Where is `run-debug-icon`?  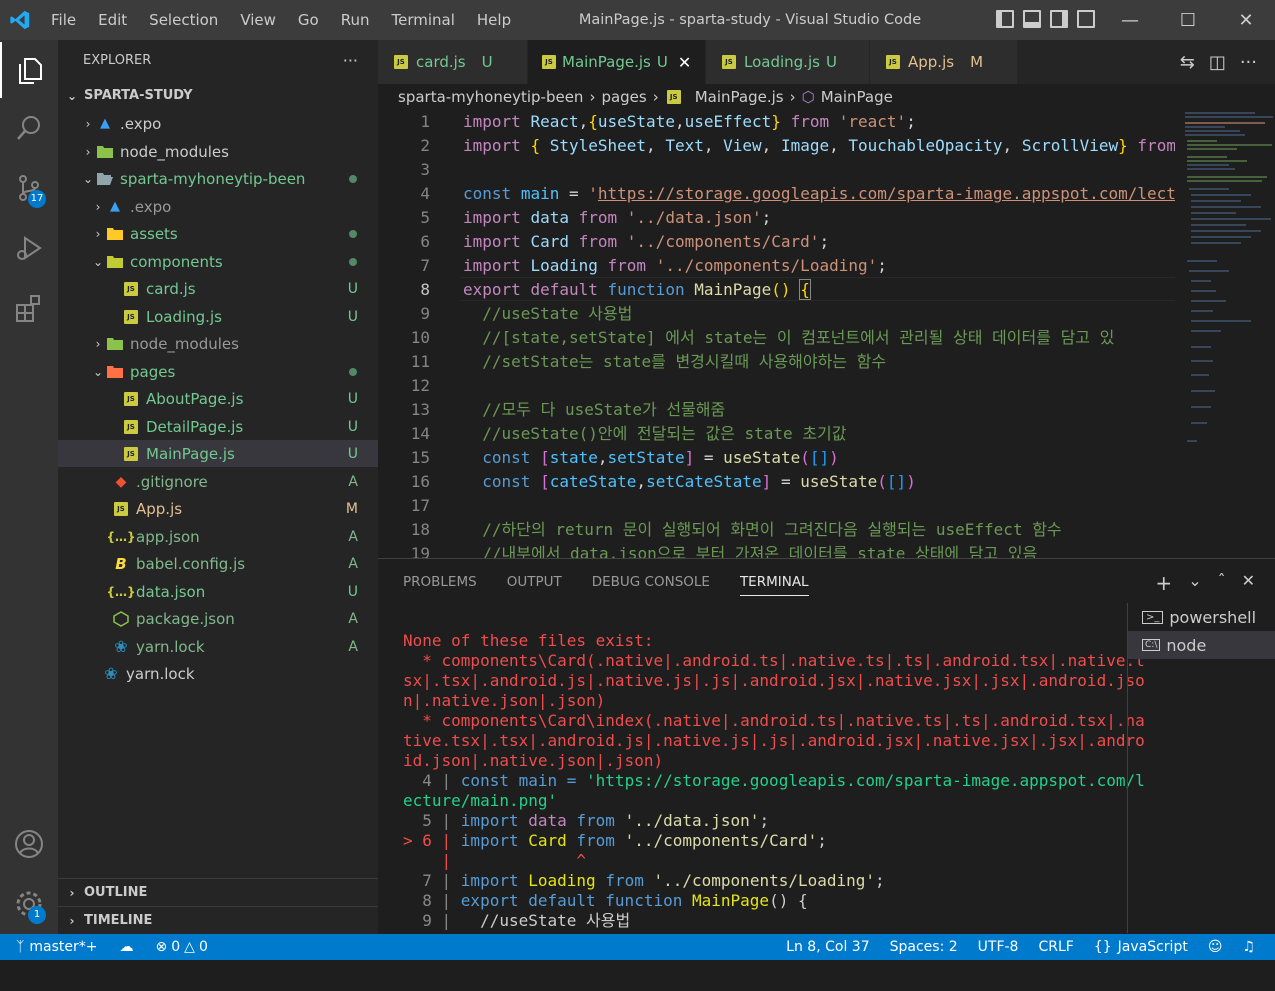
run-debug-icon is located at coordinates (29, 248).